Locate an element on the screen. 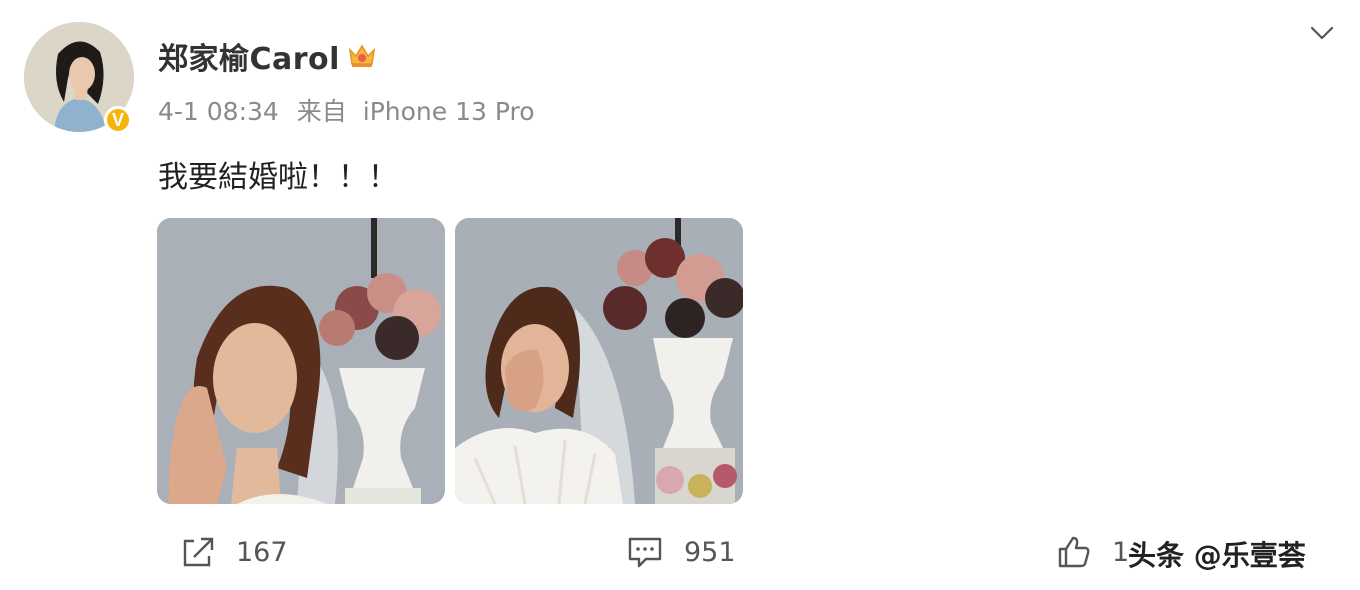 The width and height of the screenshot is (1360, 590). crown-icon is located at coordinates (362, 55).